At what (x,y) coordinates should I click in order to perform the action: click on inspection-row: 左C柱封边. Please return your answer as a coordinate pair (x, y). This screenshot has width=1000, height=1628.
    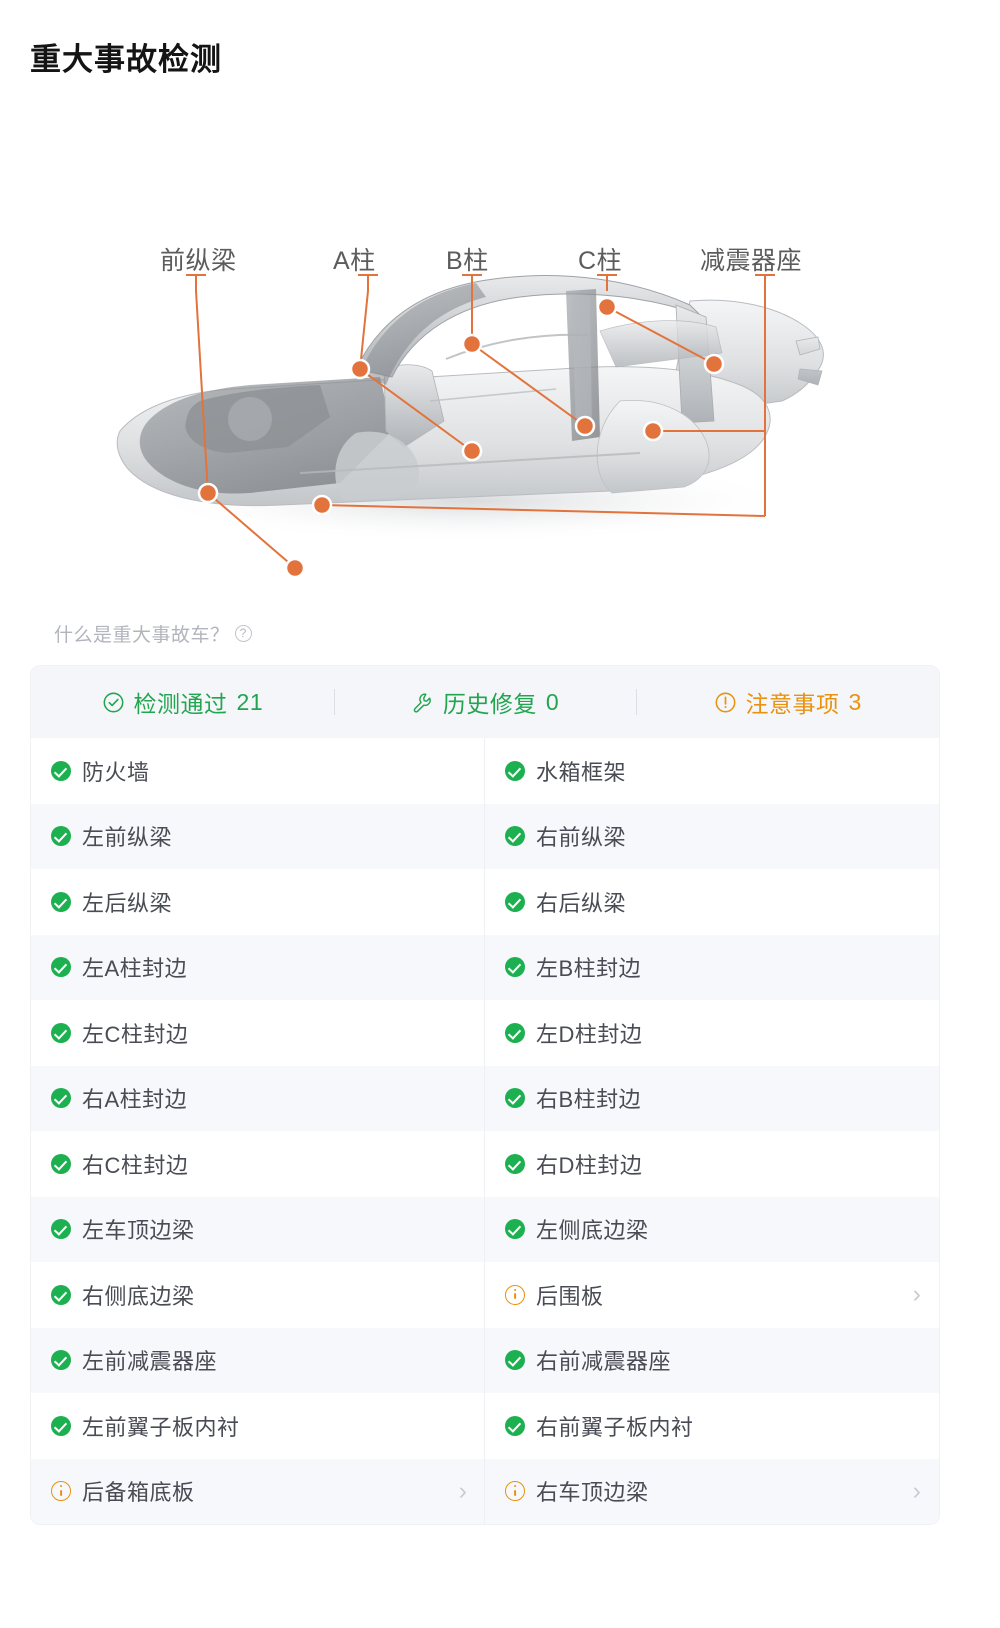
    Looking at the image, I should click on (258, 1033).